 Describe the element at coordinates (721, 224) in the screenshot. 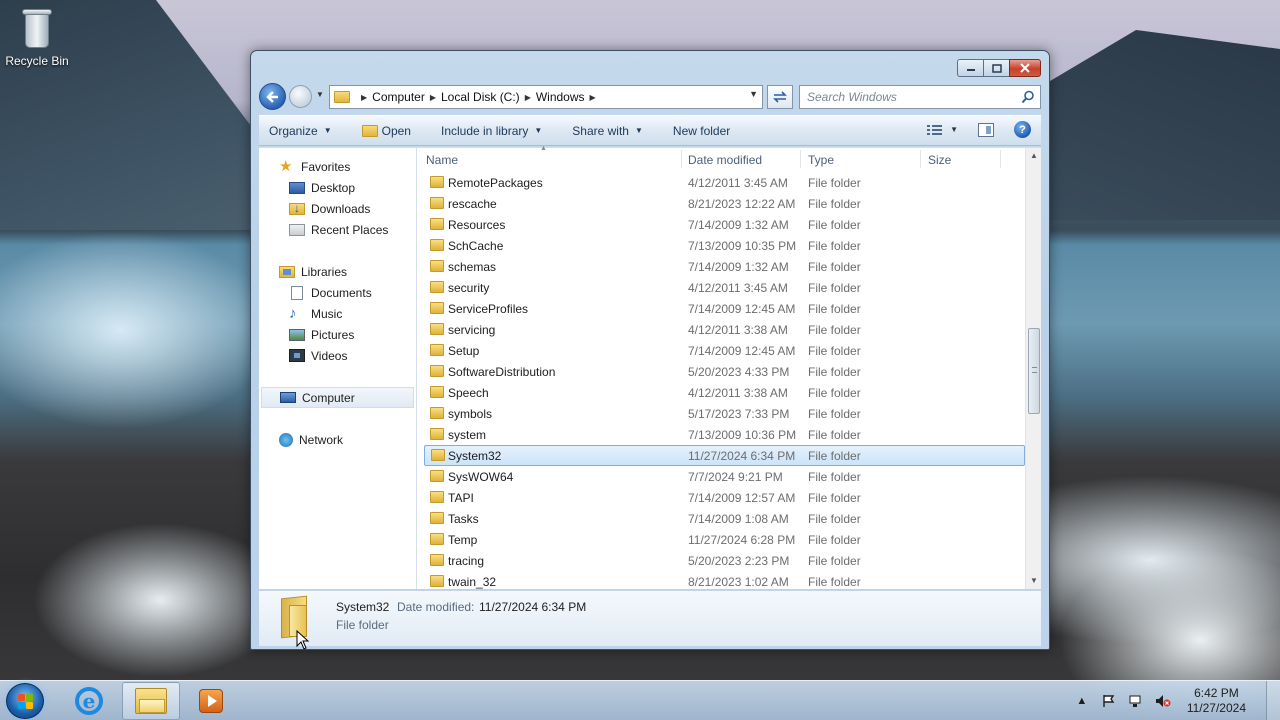

I see `file-row: Resources 7/14/2009 1:32 AM File folder` at that location.